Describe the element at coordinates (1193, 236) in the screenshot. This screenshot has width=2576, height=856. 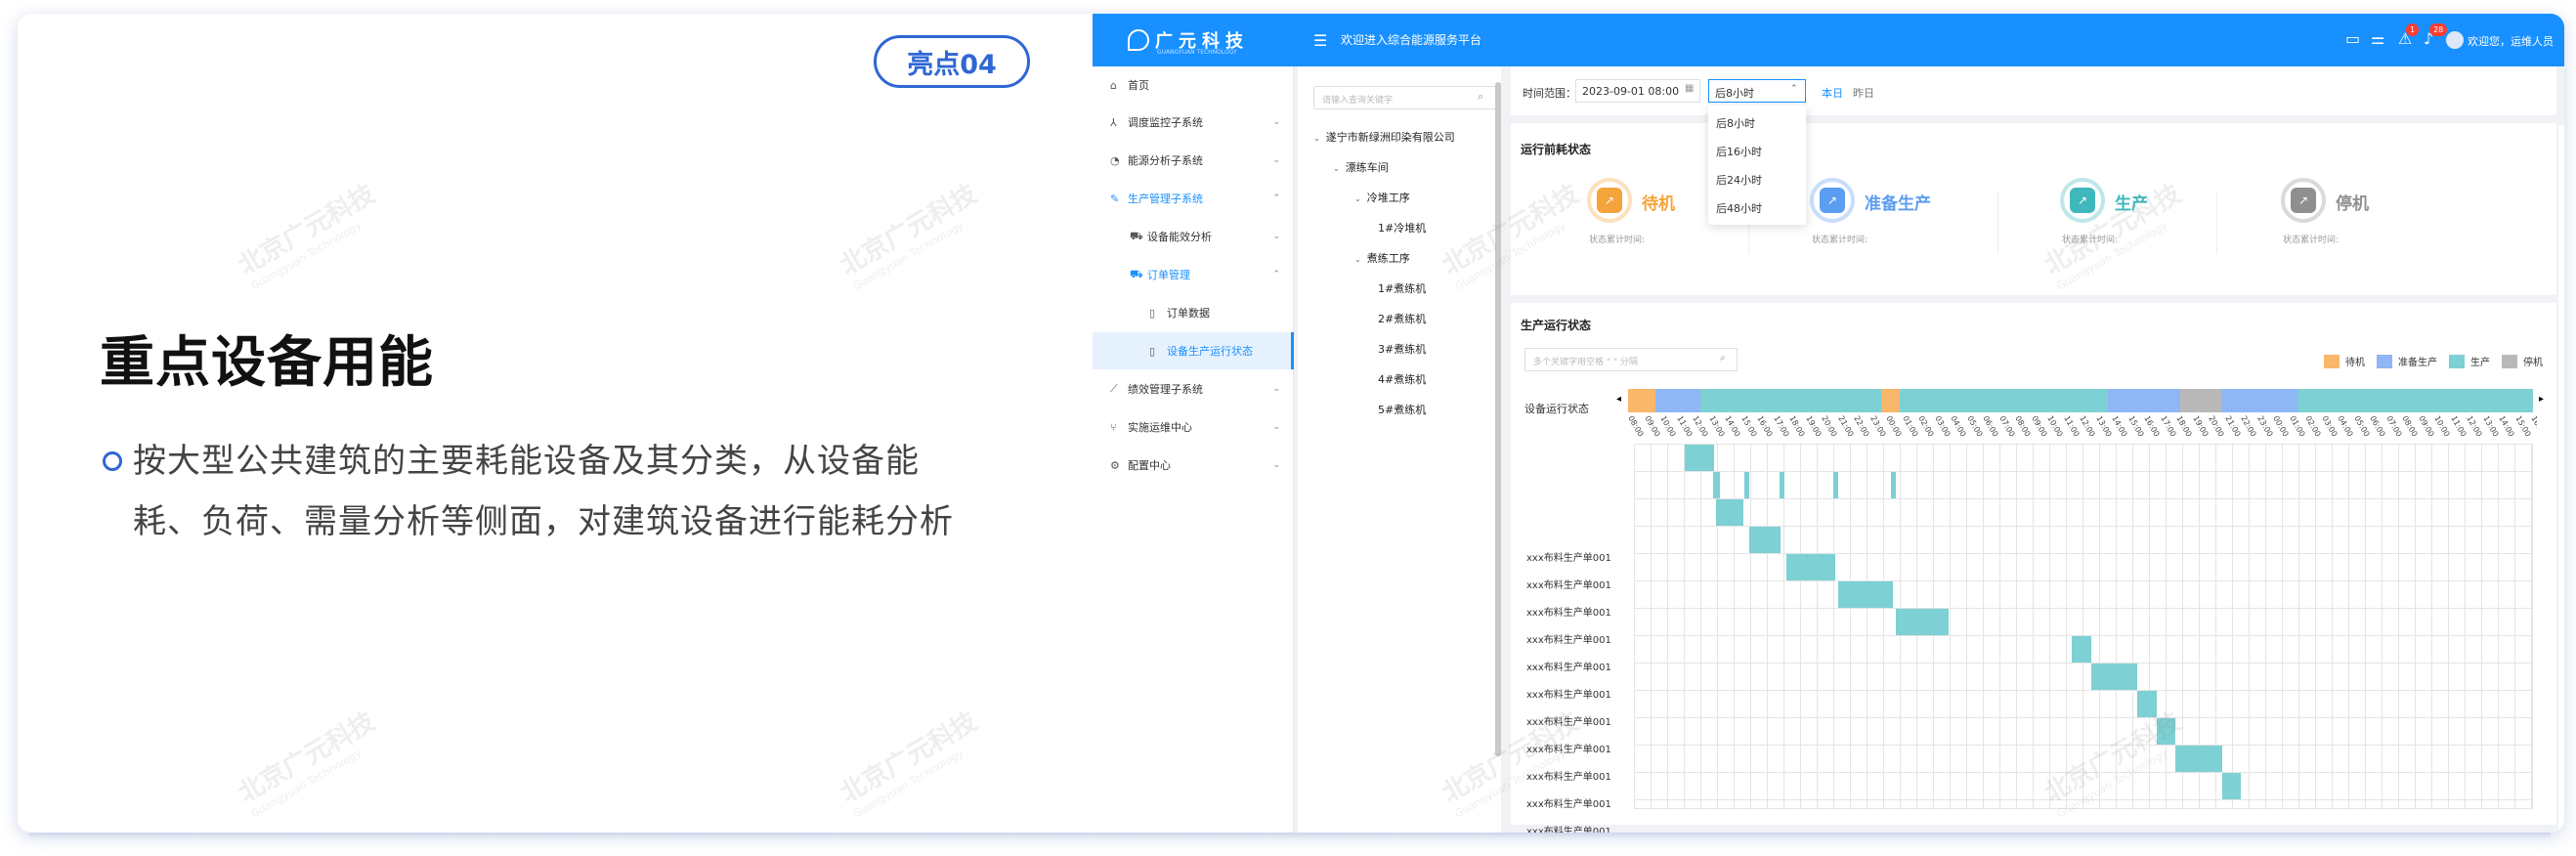
I see `sidebar-item: ⛟ 设备能效分析 ⌄` at that location.